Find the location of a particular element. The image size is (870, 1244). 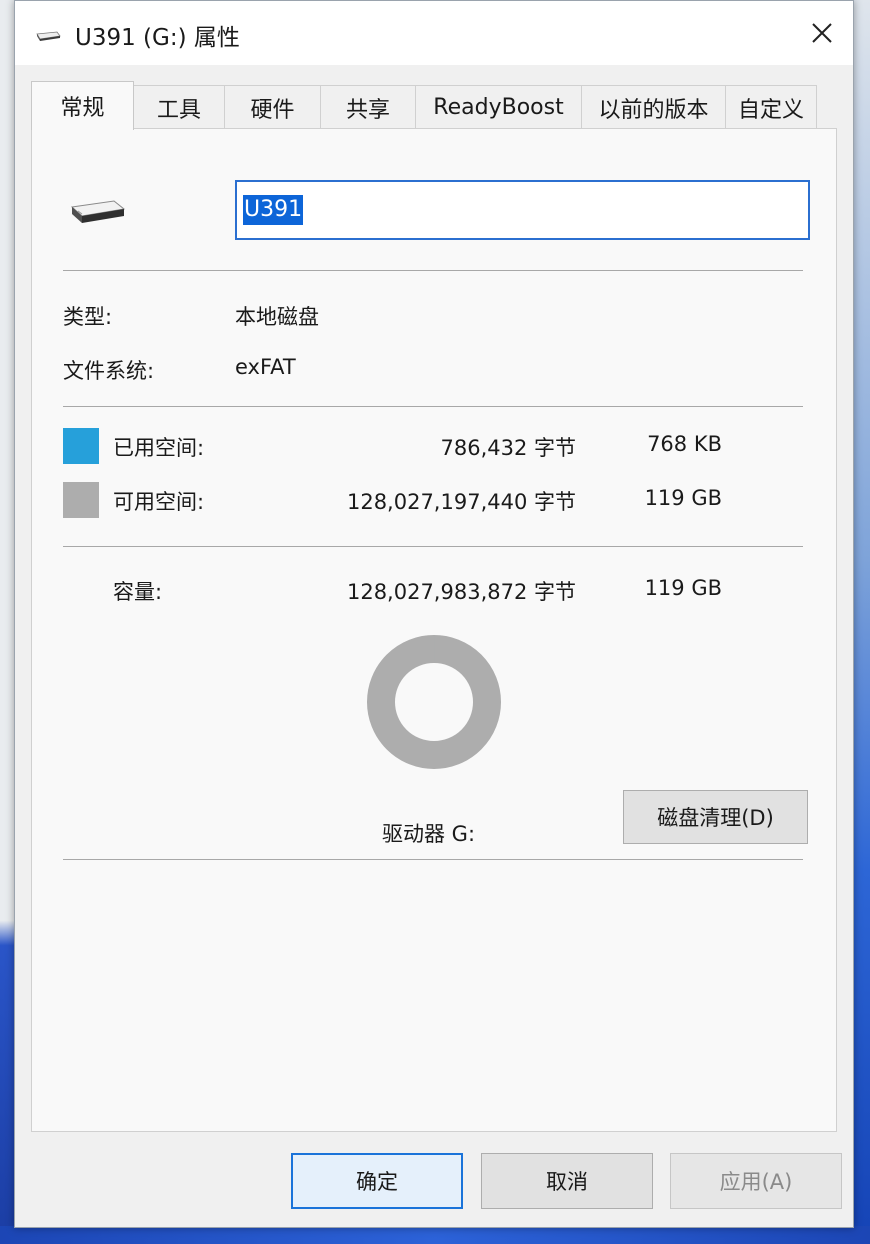

capacity-bytes: 128,027,983,872 字节 is located at coordinates (461, 592).